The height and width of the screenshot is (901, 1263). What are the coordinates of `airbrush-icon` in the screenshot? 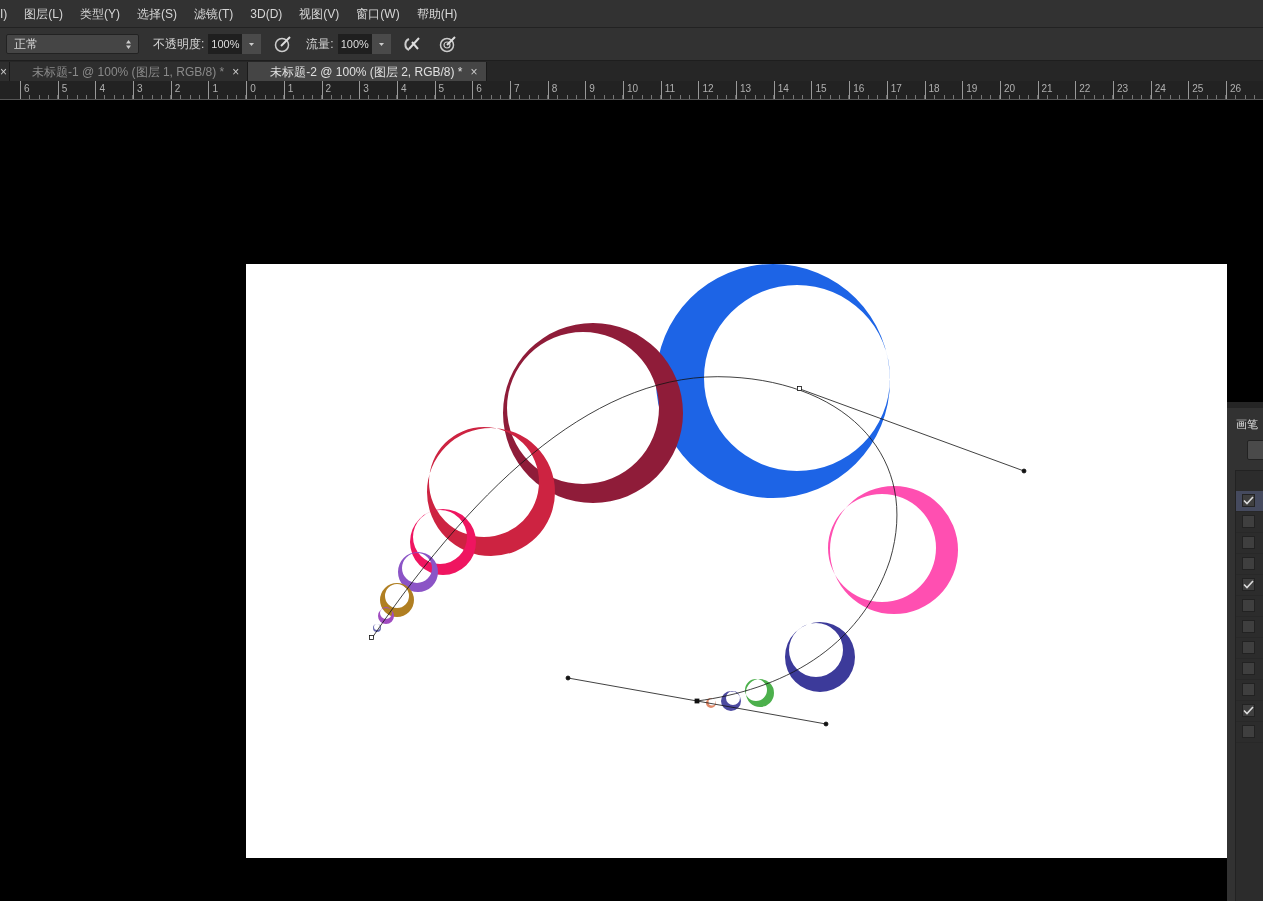 It's located at (411, 44).